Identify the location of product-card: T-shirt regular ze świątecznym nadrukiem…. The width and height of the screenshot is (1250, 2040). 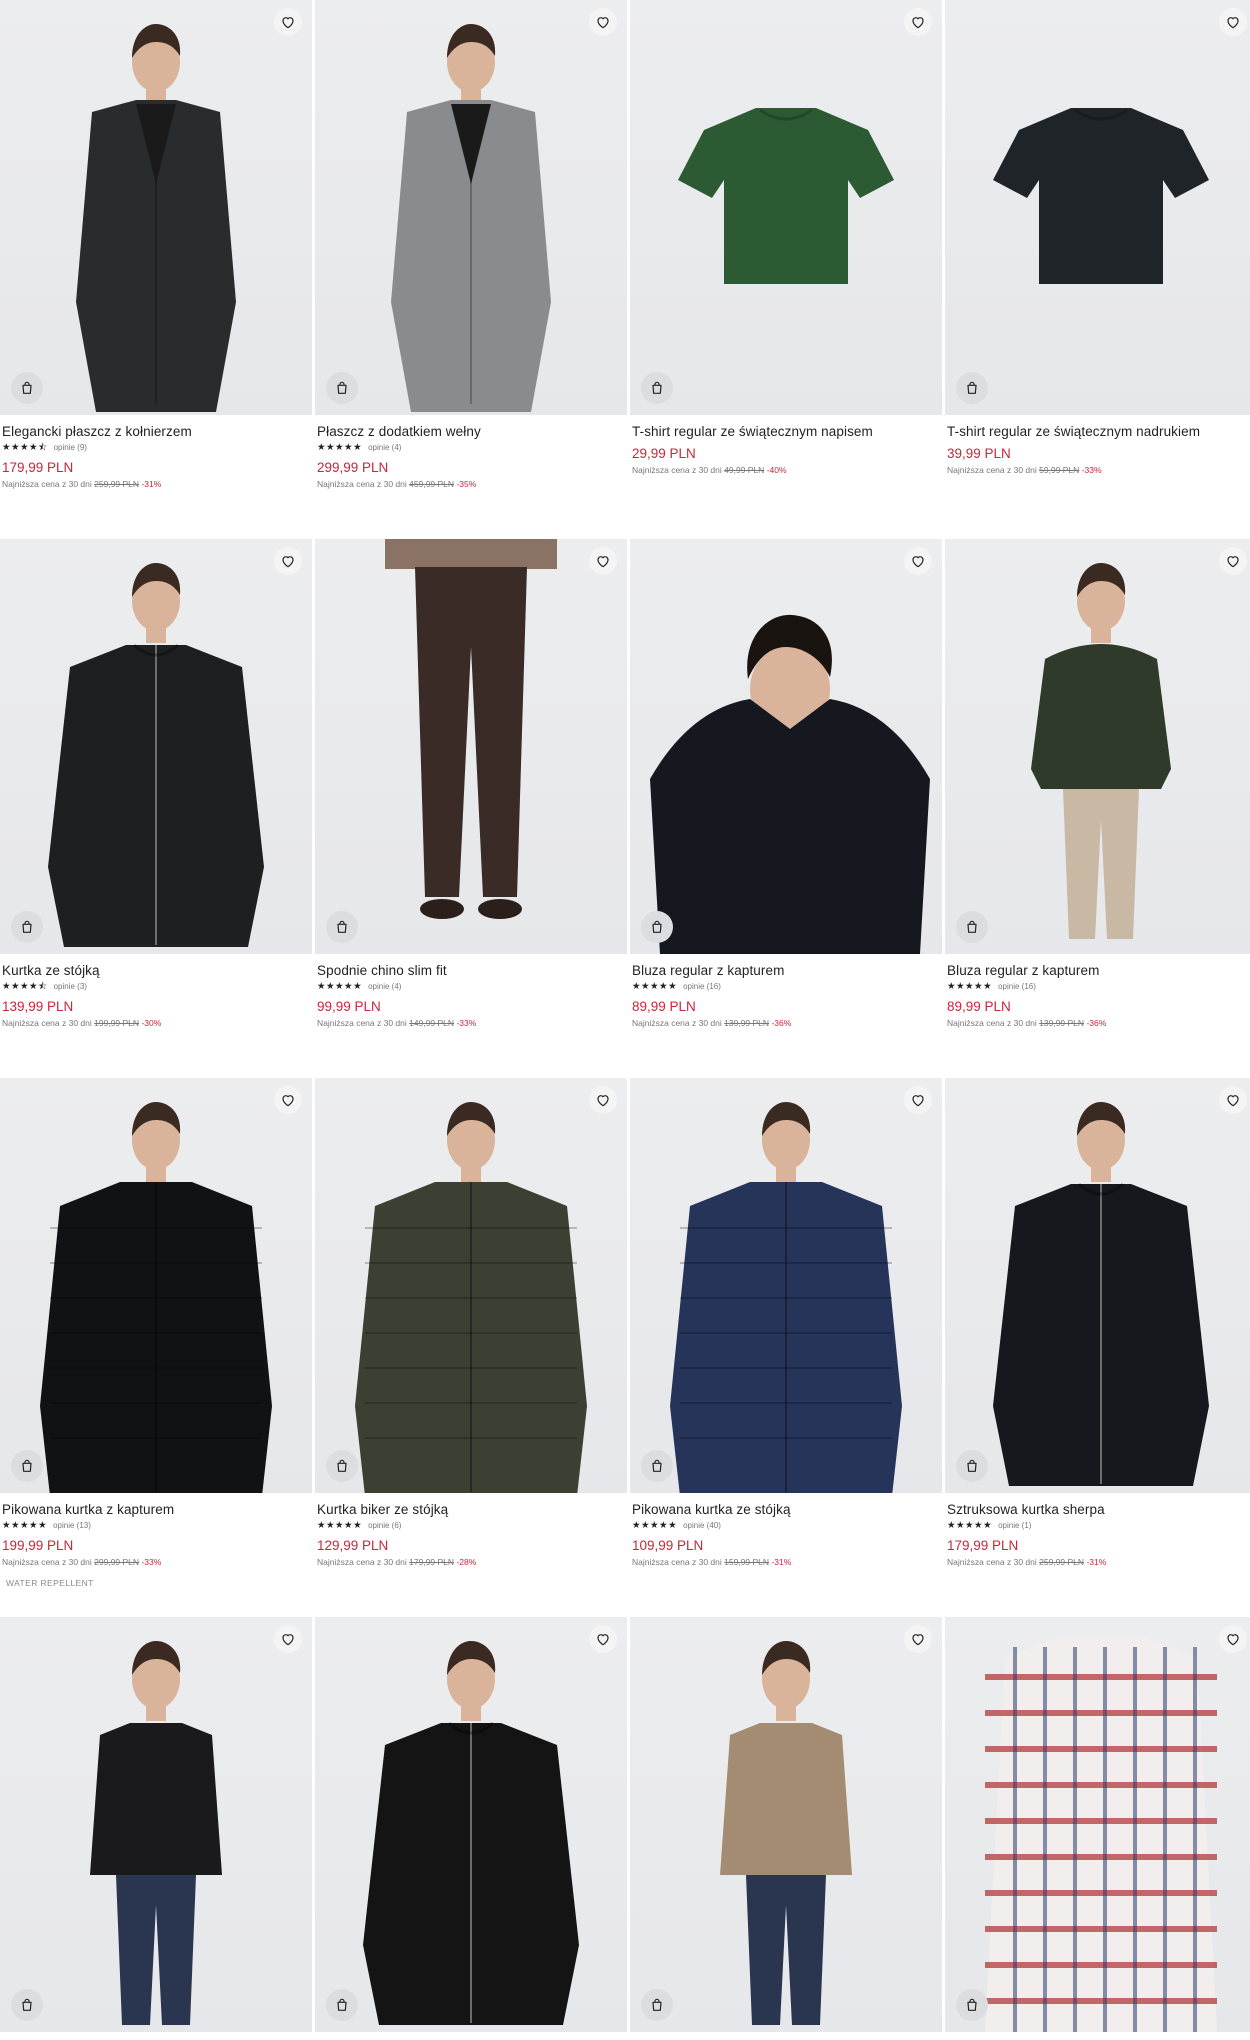
(1097, 269).